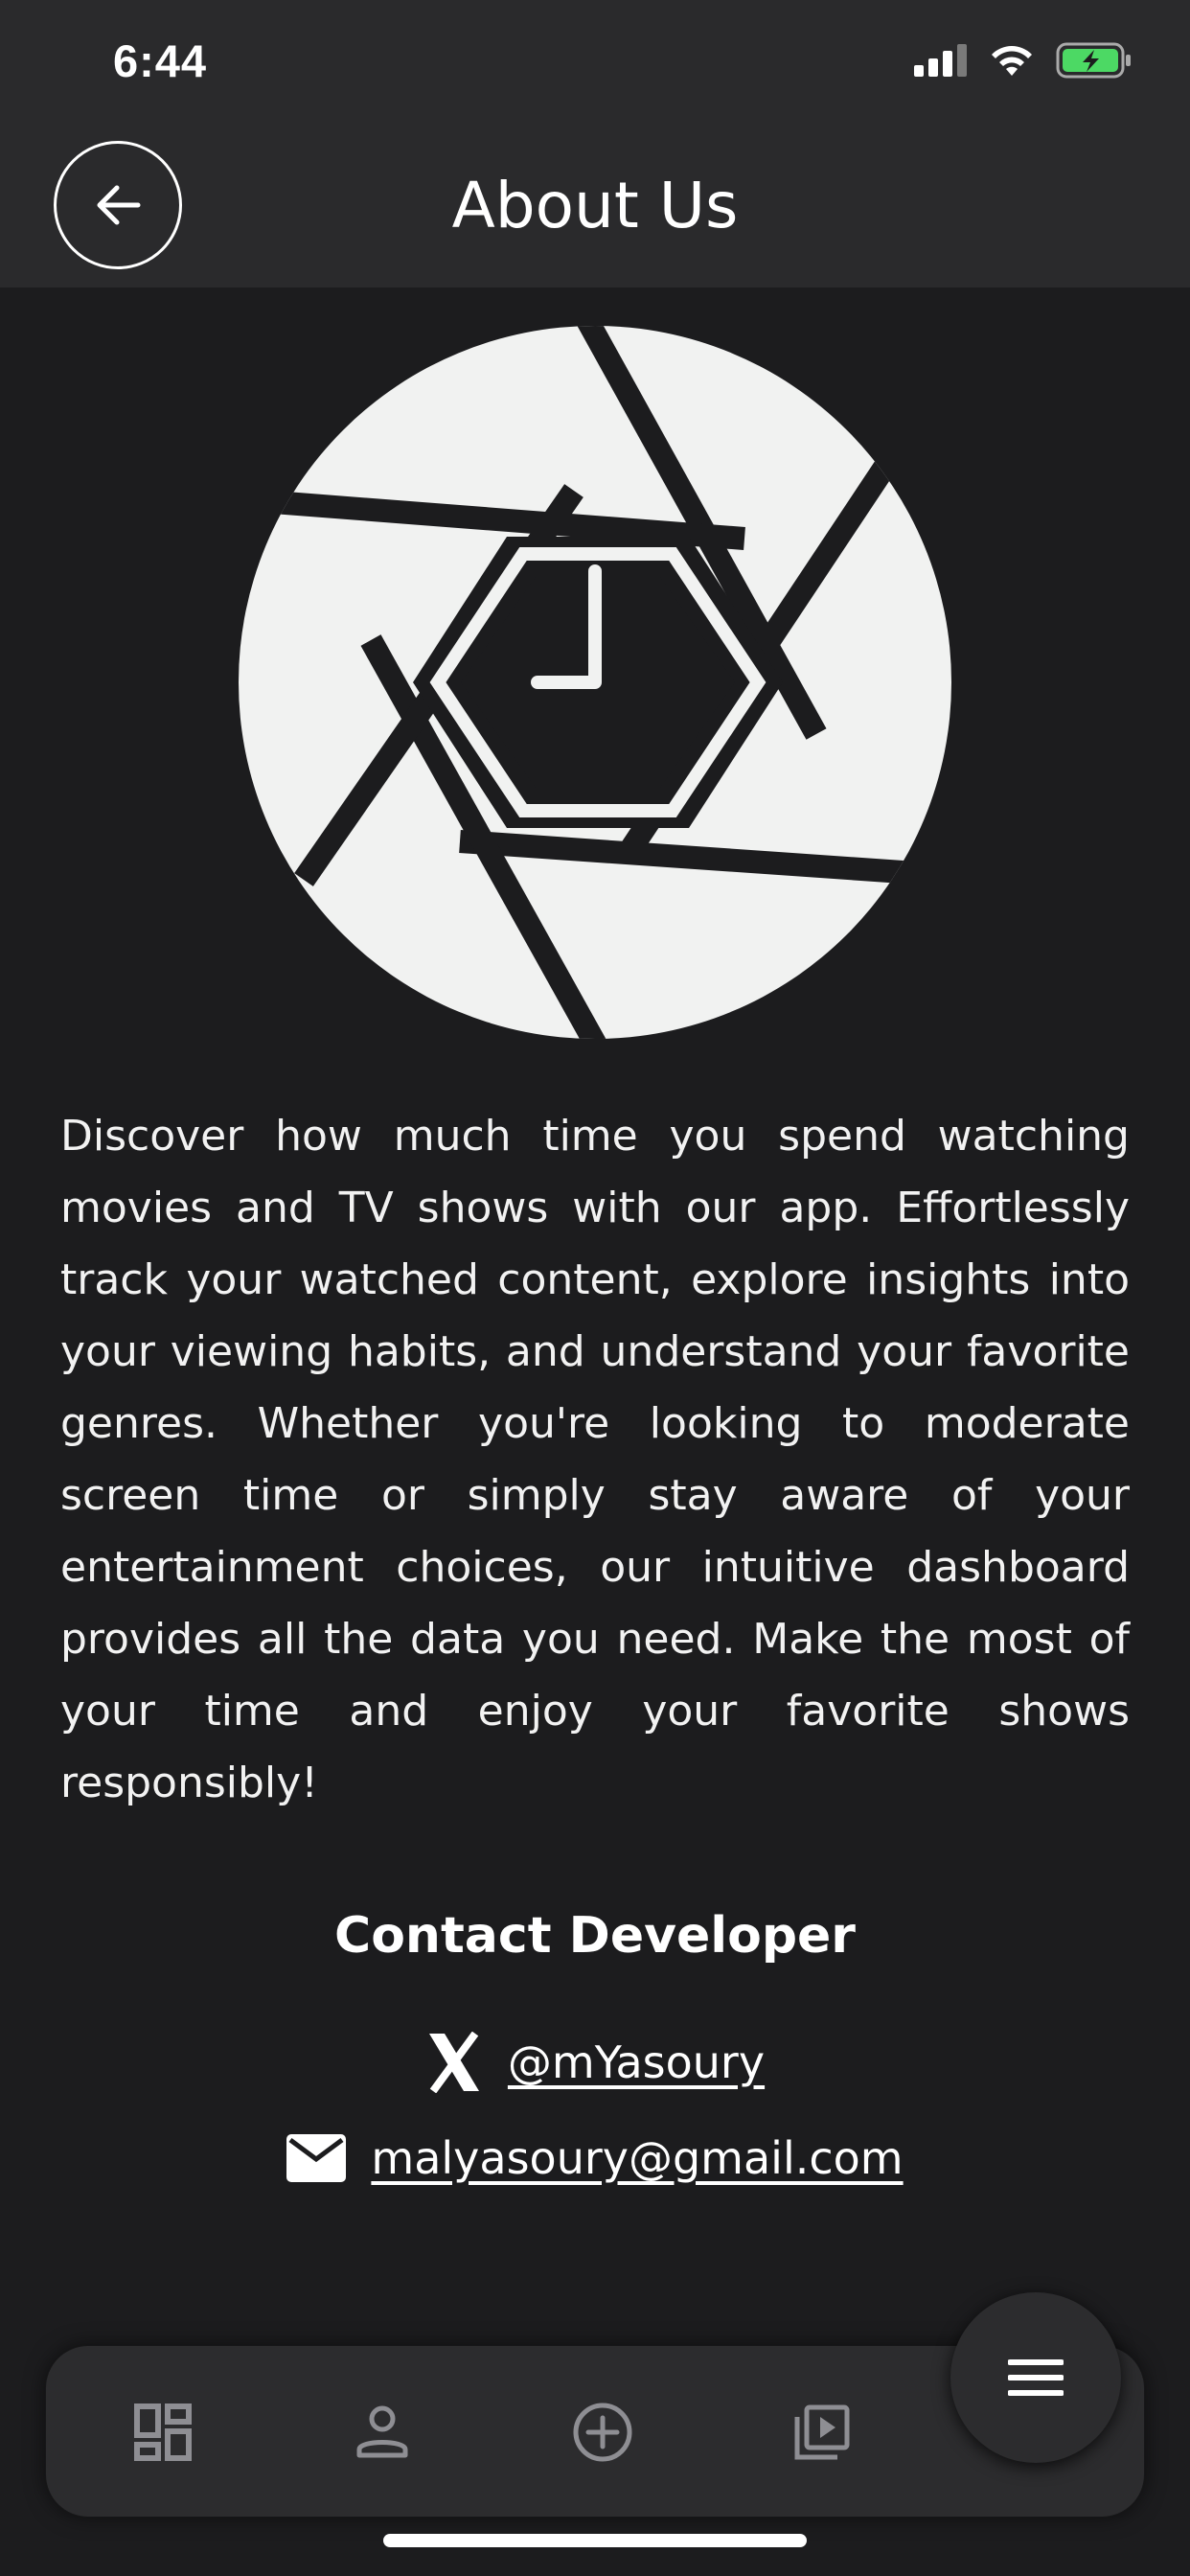 The image size is (1190, 2576). I want to click on home-indicator, so click(595, 2540).